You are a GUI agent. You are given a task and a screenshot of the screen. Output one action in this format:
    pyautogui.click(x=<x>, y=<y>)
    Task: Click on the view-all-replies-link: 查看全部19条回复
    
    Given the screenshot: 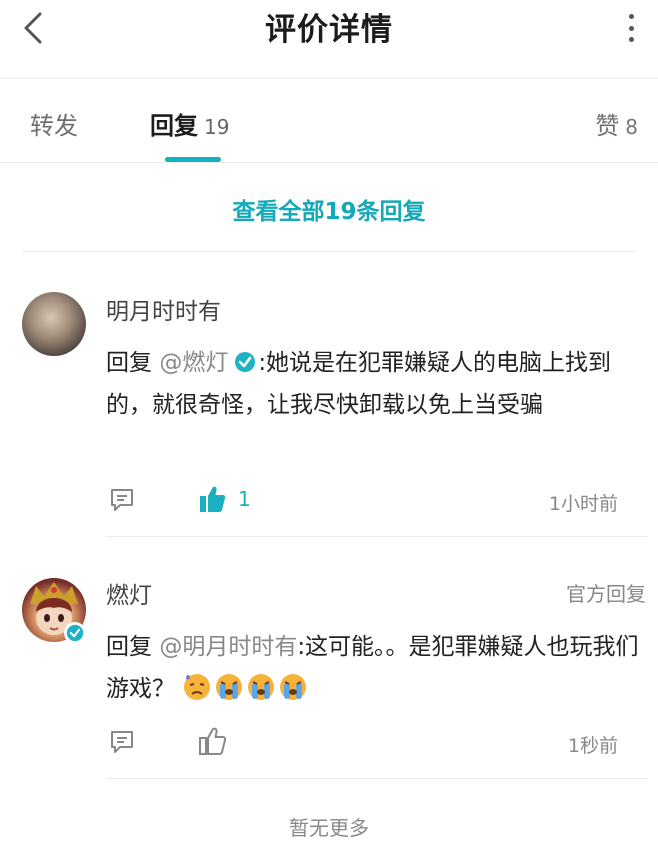 What is the action you would take?
    pyautogui.click(x=329, y=209)
    